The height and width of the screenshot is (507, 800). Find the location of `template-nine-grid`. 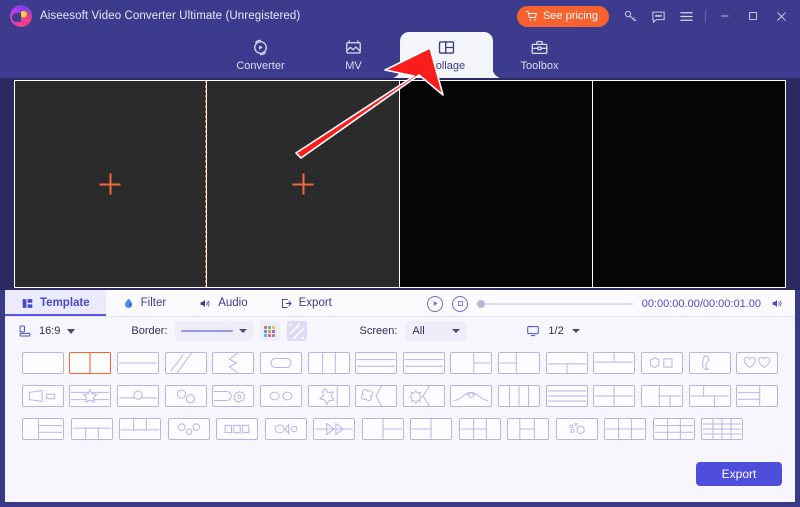

template-nine-grid is located at coordinates (722, 428).